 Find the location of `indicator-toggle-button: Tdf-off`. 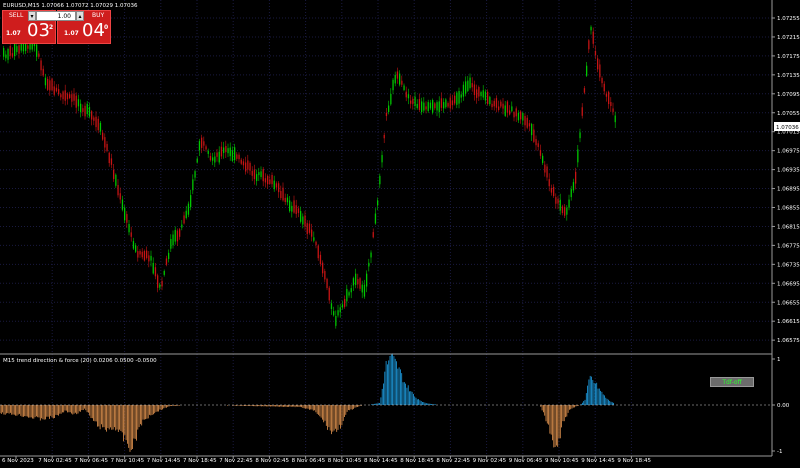

indicator-toggle-button: Tdf-off is located at coordinates (732, 382).